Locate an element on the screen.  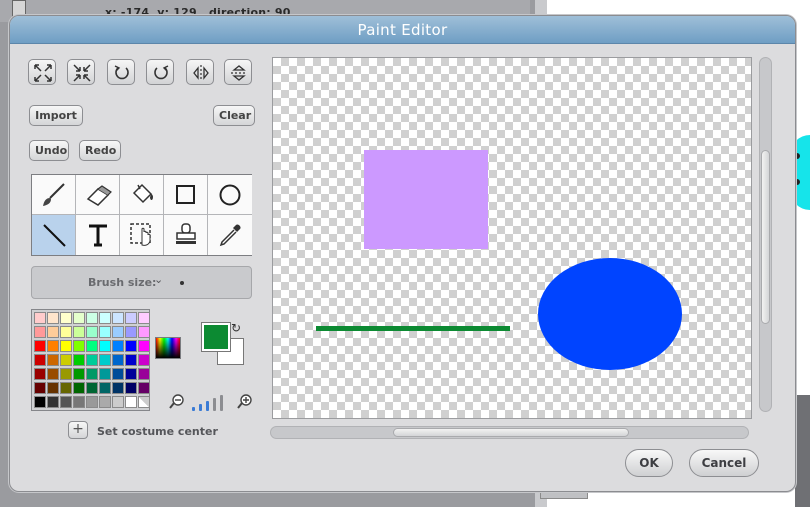
stamp-tool is located at coordinates (186, 235).